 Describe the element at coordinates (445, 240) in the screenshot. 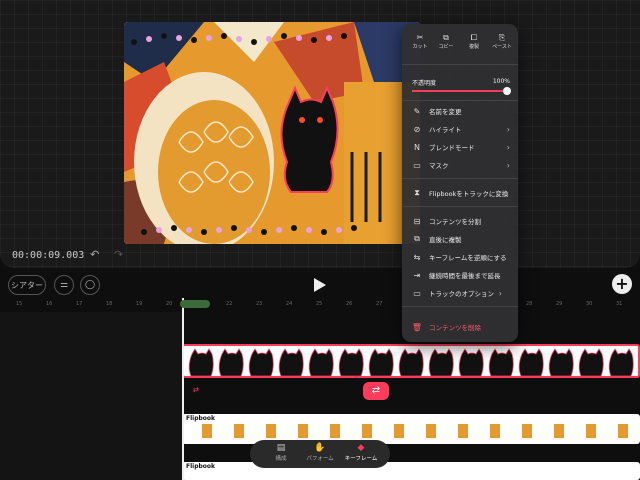

I see `duplicate-after-label: 直後に複製` at that location.